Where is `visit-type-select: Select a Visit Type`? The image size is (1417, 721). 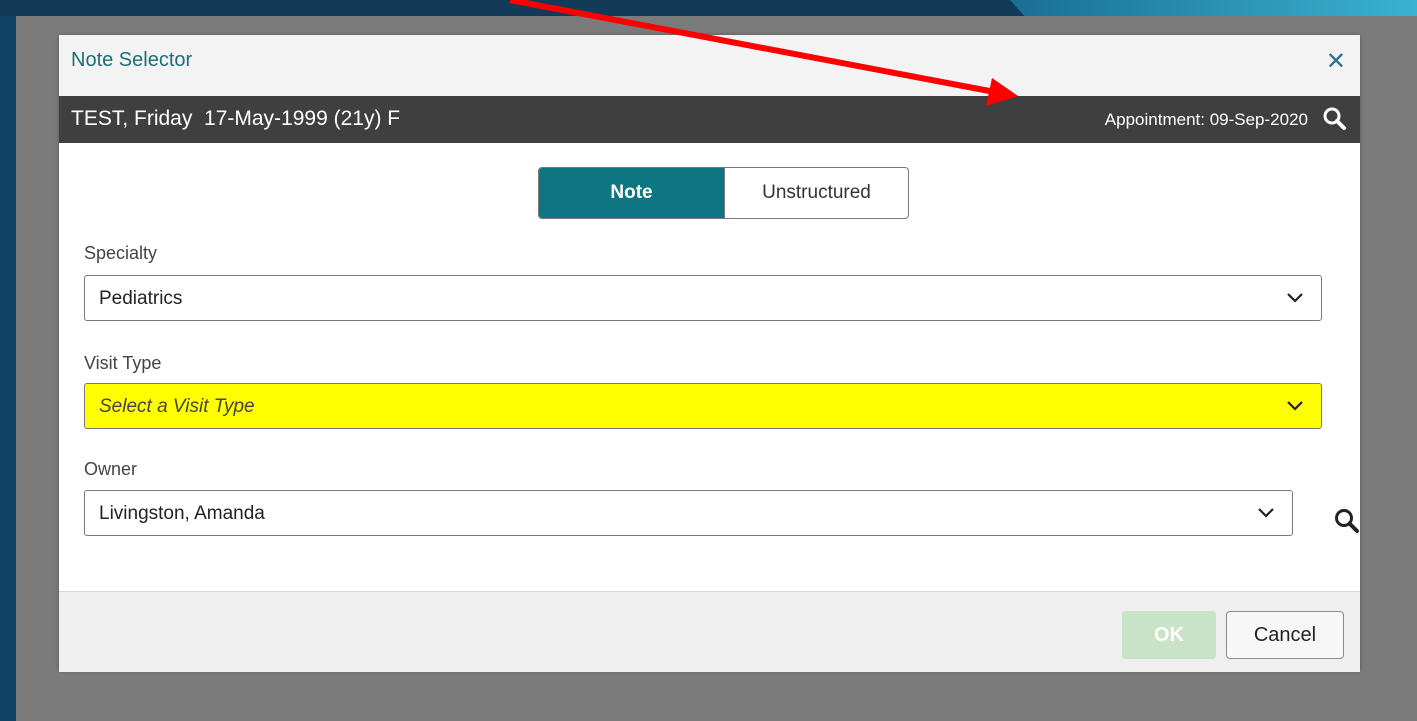
visit-type-select: Select a Visit Type is located at coordinates (703, 406).